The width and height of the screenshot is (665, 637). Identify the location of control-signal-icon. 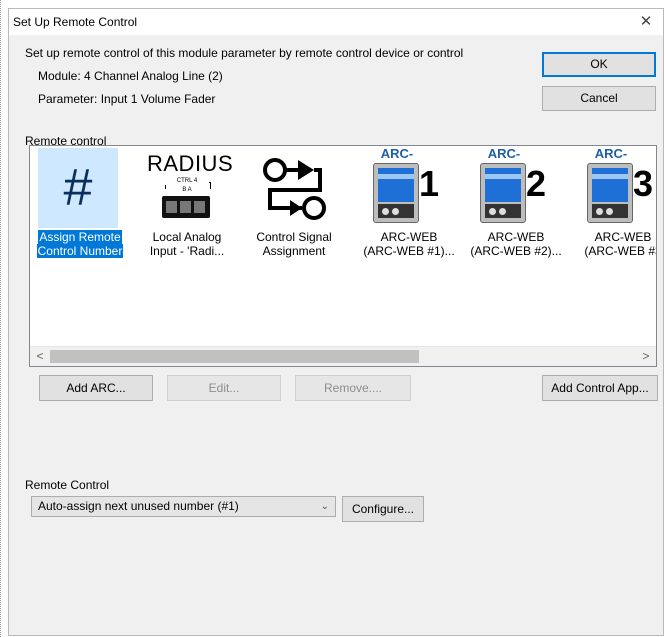
(294, 189).